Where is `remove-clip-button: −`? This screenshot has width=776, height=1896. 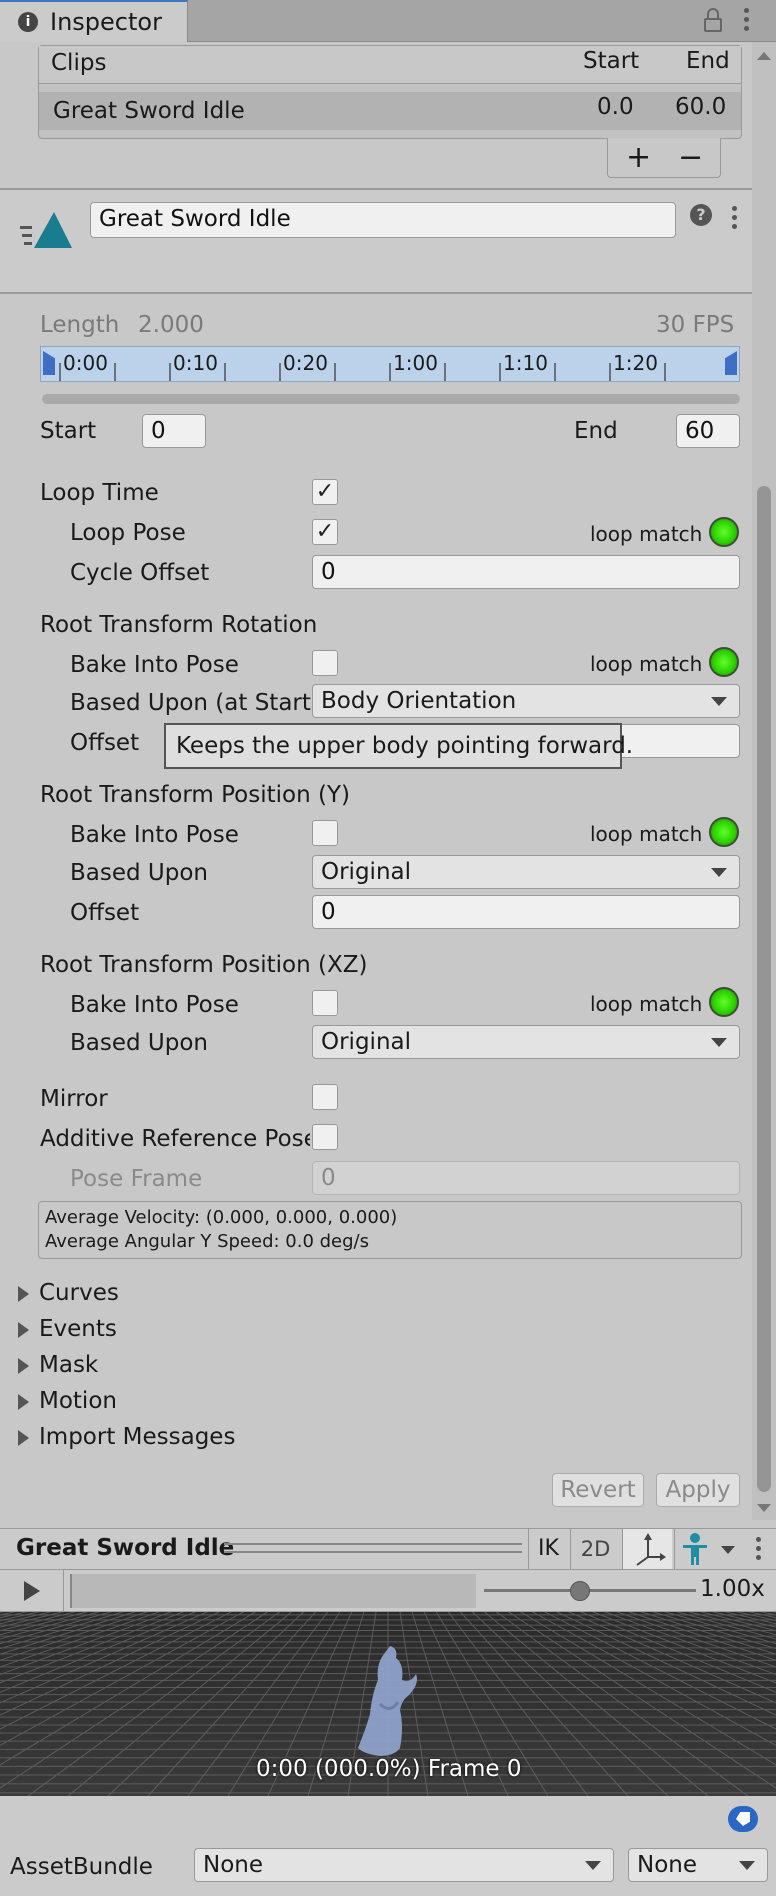 remove-clip-button: − is located at coordinates (690, 157).